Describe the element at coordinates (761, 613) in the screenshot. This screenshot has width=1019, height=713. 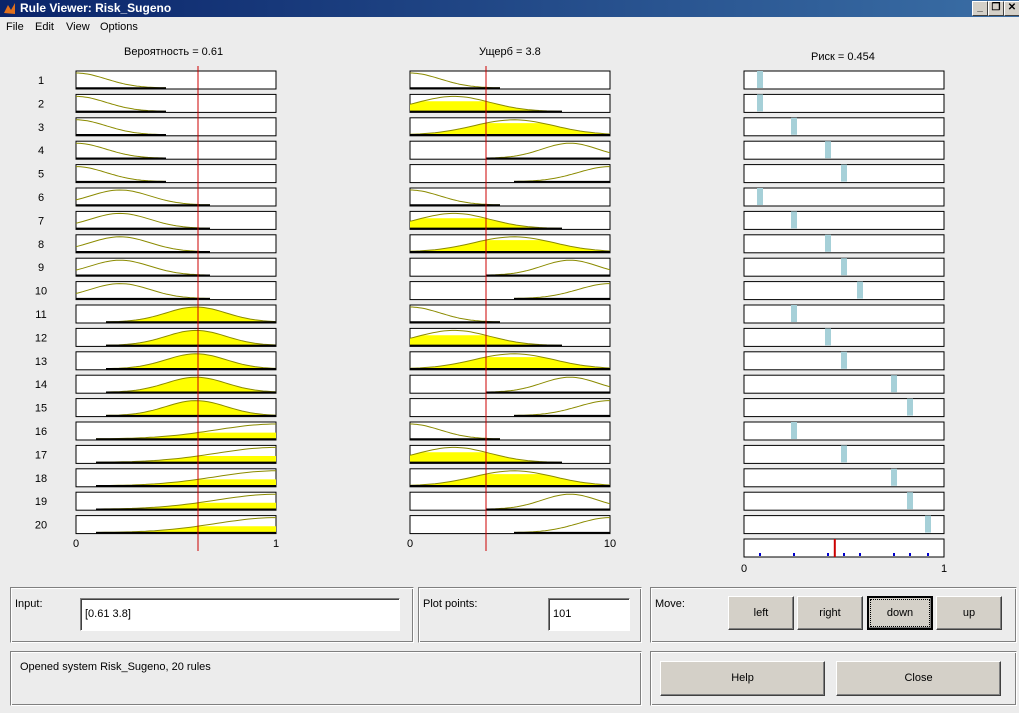
I see `move-left-button: left` at that location.